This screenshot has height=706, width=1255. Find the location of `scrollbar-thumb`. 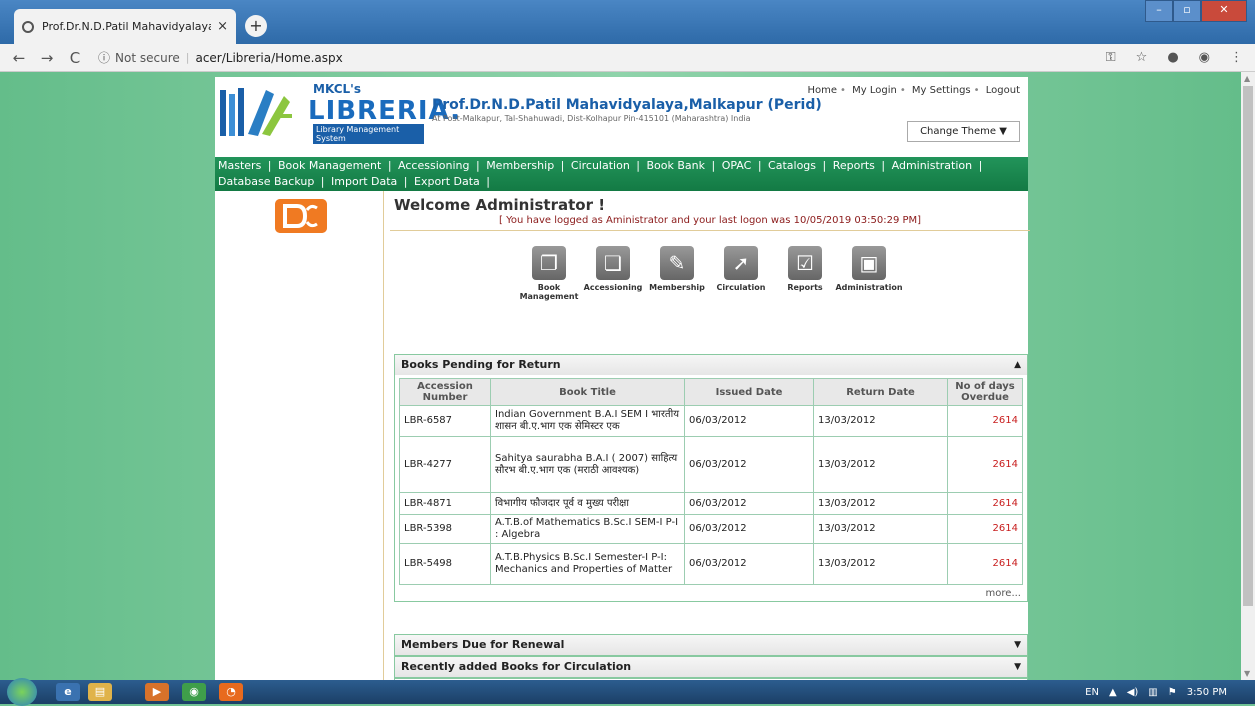

scrollbar-thumb is located at coordinates (1248, 346).